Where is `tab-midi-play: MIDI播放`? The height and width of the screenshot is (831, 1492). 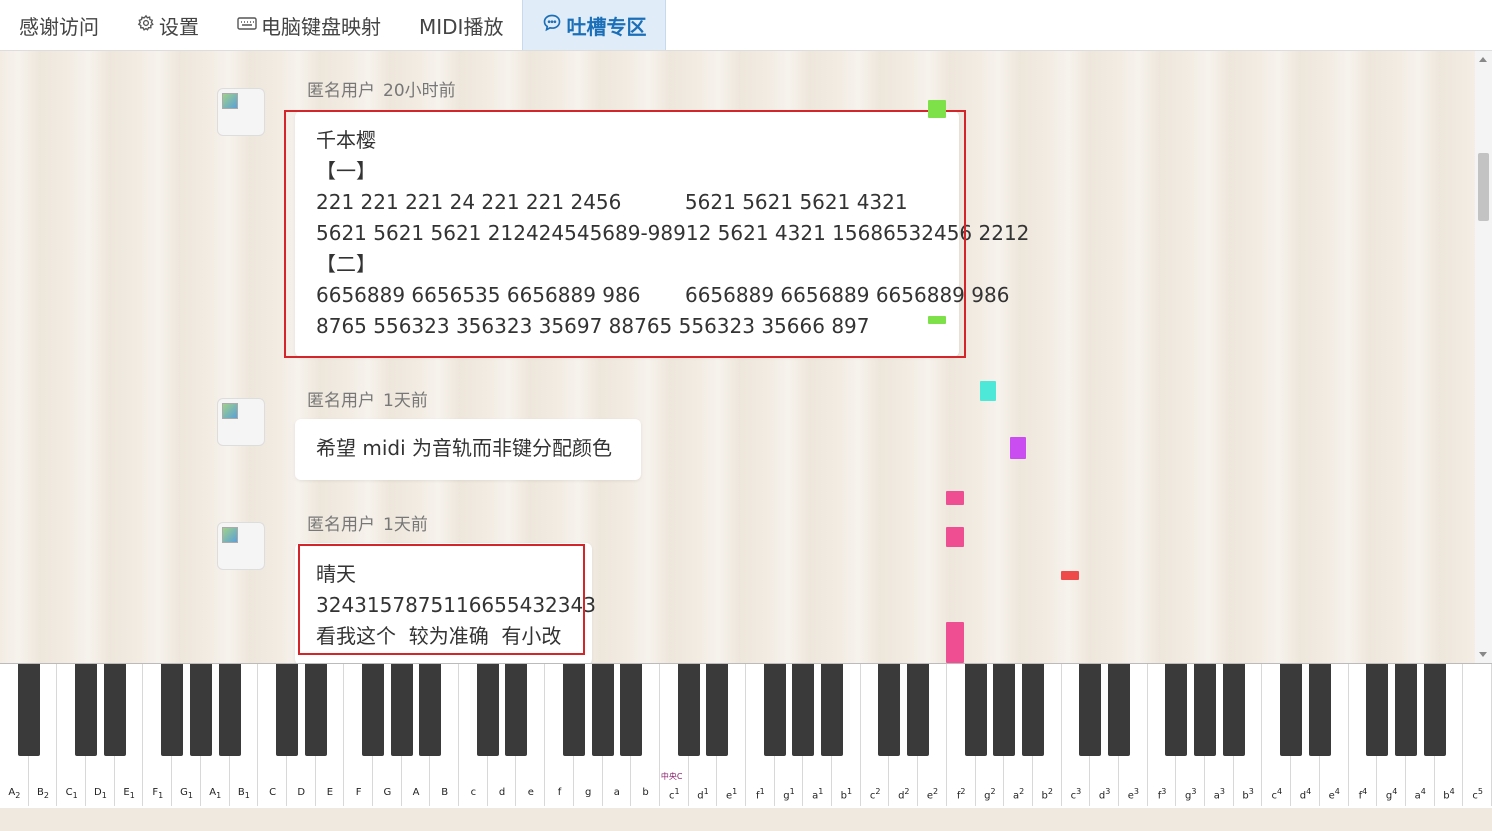 tab-midi-play: MIDI播放 is located at coordinates (461, 25).